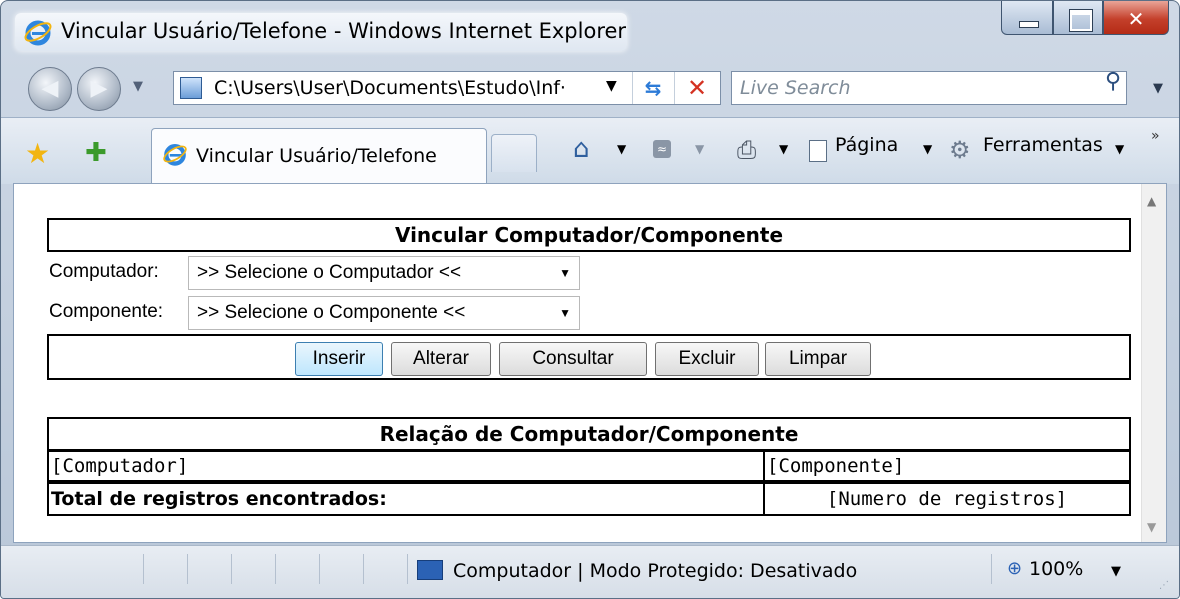 The height and width of the screenshot is (599, 1180). Describe the element at coordinates (1153, 363) in the screenshot. I see `vertical-scrollbar: ▲ ▼` at that location.